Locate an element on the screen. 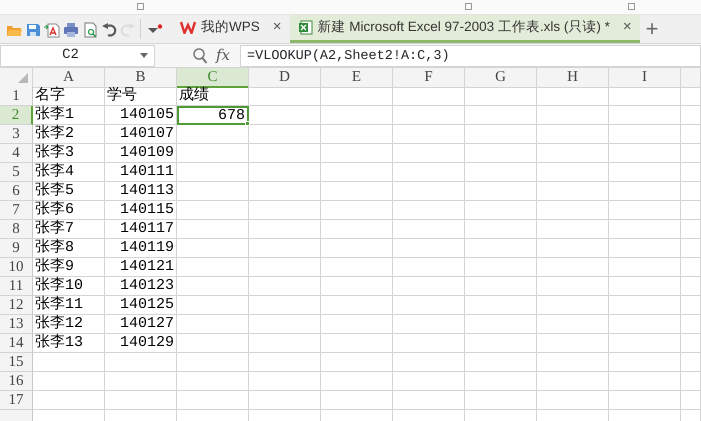  column-header: E is located at coordinates (357, 78).